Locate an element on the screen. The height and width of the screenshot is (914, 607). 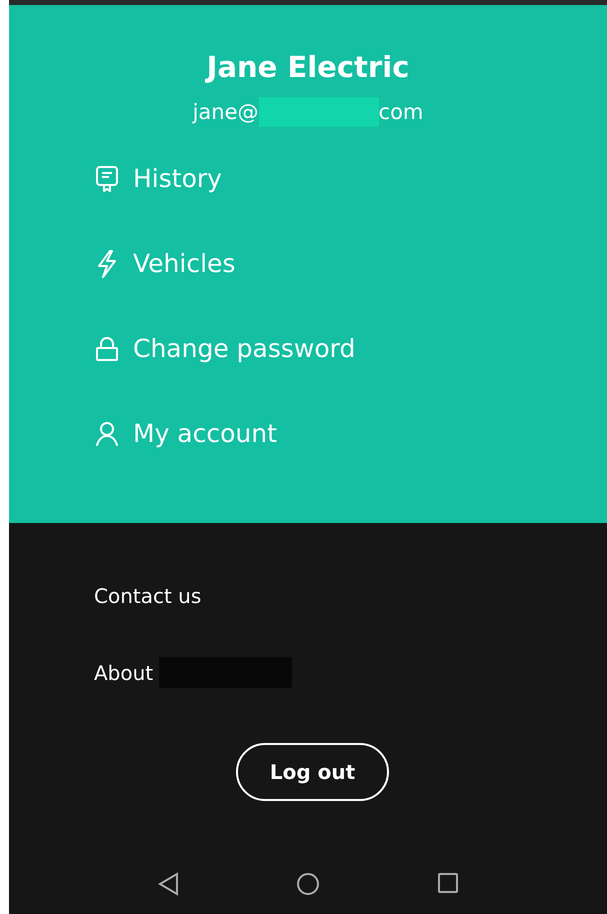
person-icon is located at coordinates (107, 434).